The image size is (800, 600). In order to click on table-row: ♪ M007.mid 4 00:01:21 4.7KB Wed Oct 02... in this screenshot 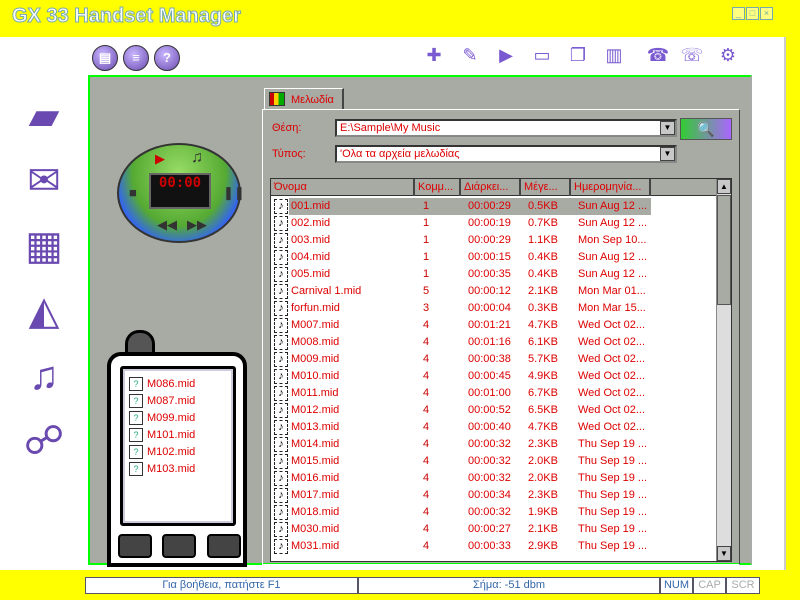, I will do `click(494, 325)`.